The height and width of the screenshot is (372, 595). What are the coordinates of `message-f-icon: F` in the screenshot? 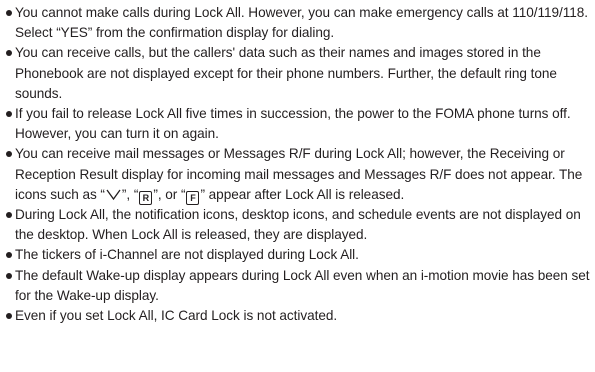 It's located at (193, 197).